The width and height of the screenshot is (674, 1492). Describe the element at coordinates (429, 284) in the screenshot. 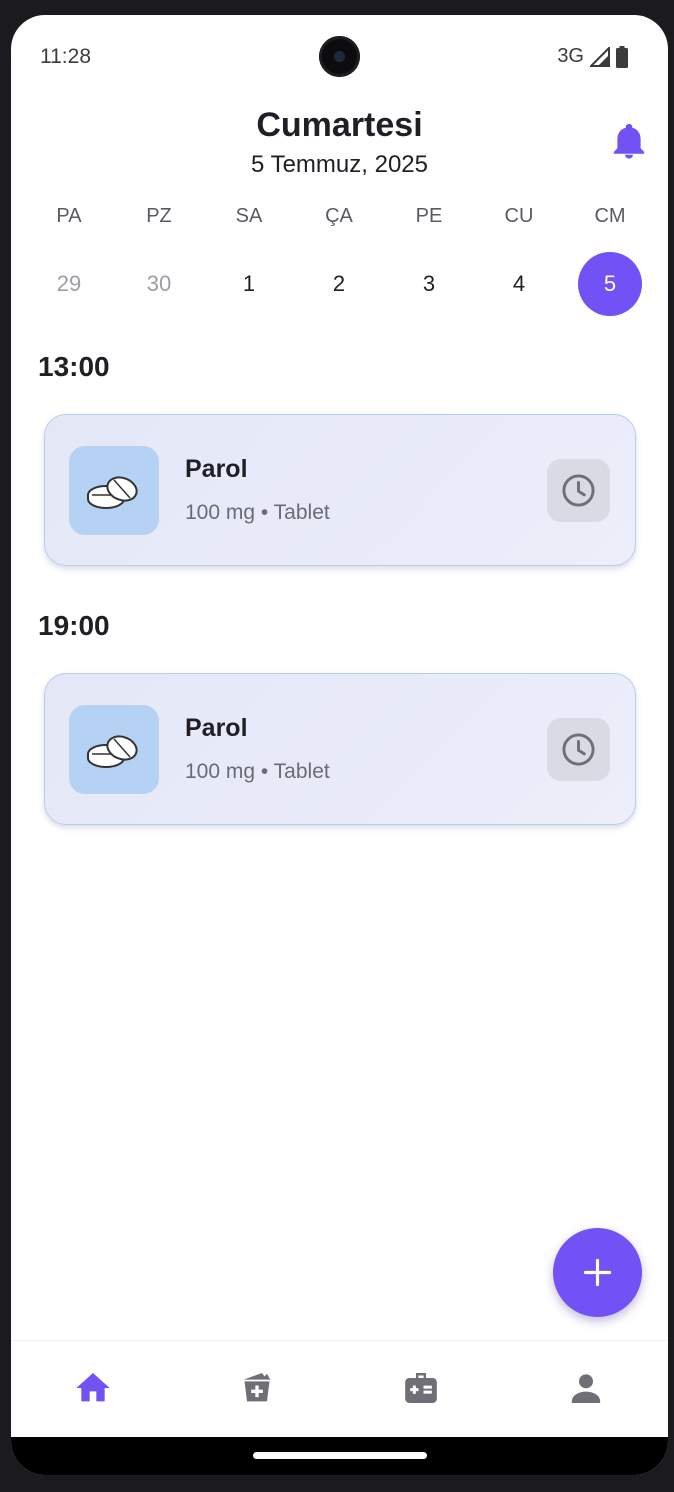

I see `day-number: 3` at that location.